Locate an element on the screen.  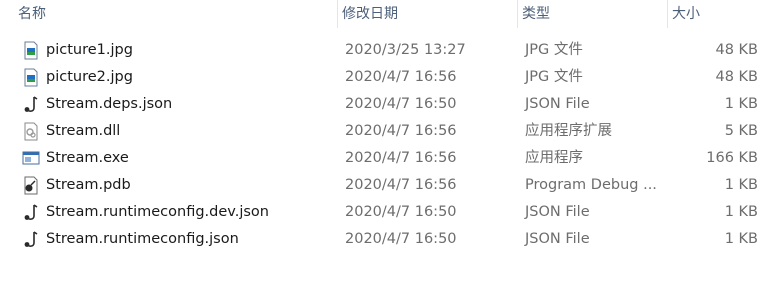
file-row: Stream.exe 2020/4/7 16:56 应用程序 166 KB is located at coordinates (384, 158).